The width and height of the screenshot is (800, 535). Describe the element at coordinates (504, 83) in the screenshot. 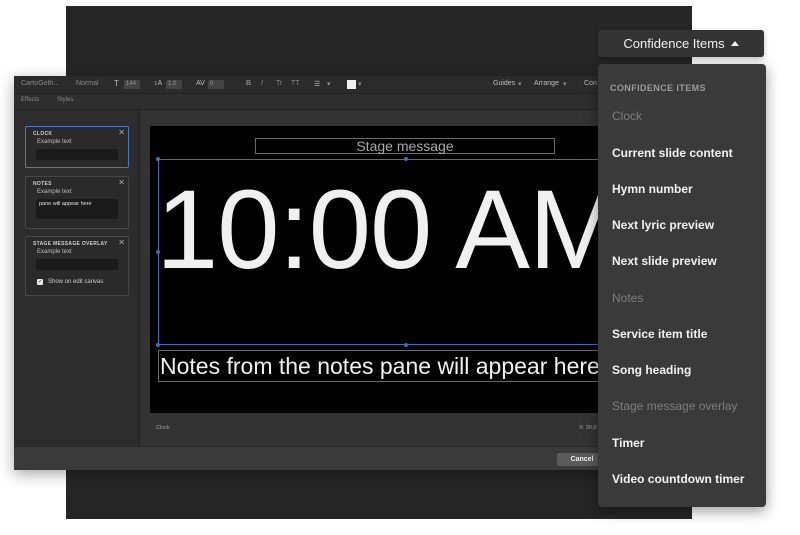

I see `guides-menu: Guides` at that location.